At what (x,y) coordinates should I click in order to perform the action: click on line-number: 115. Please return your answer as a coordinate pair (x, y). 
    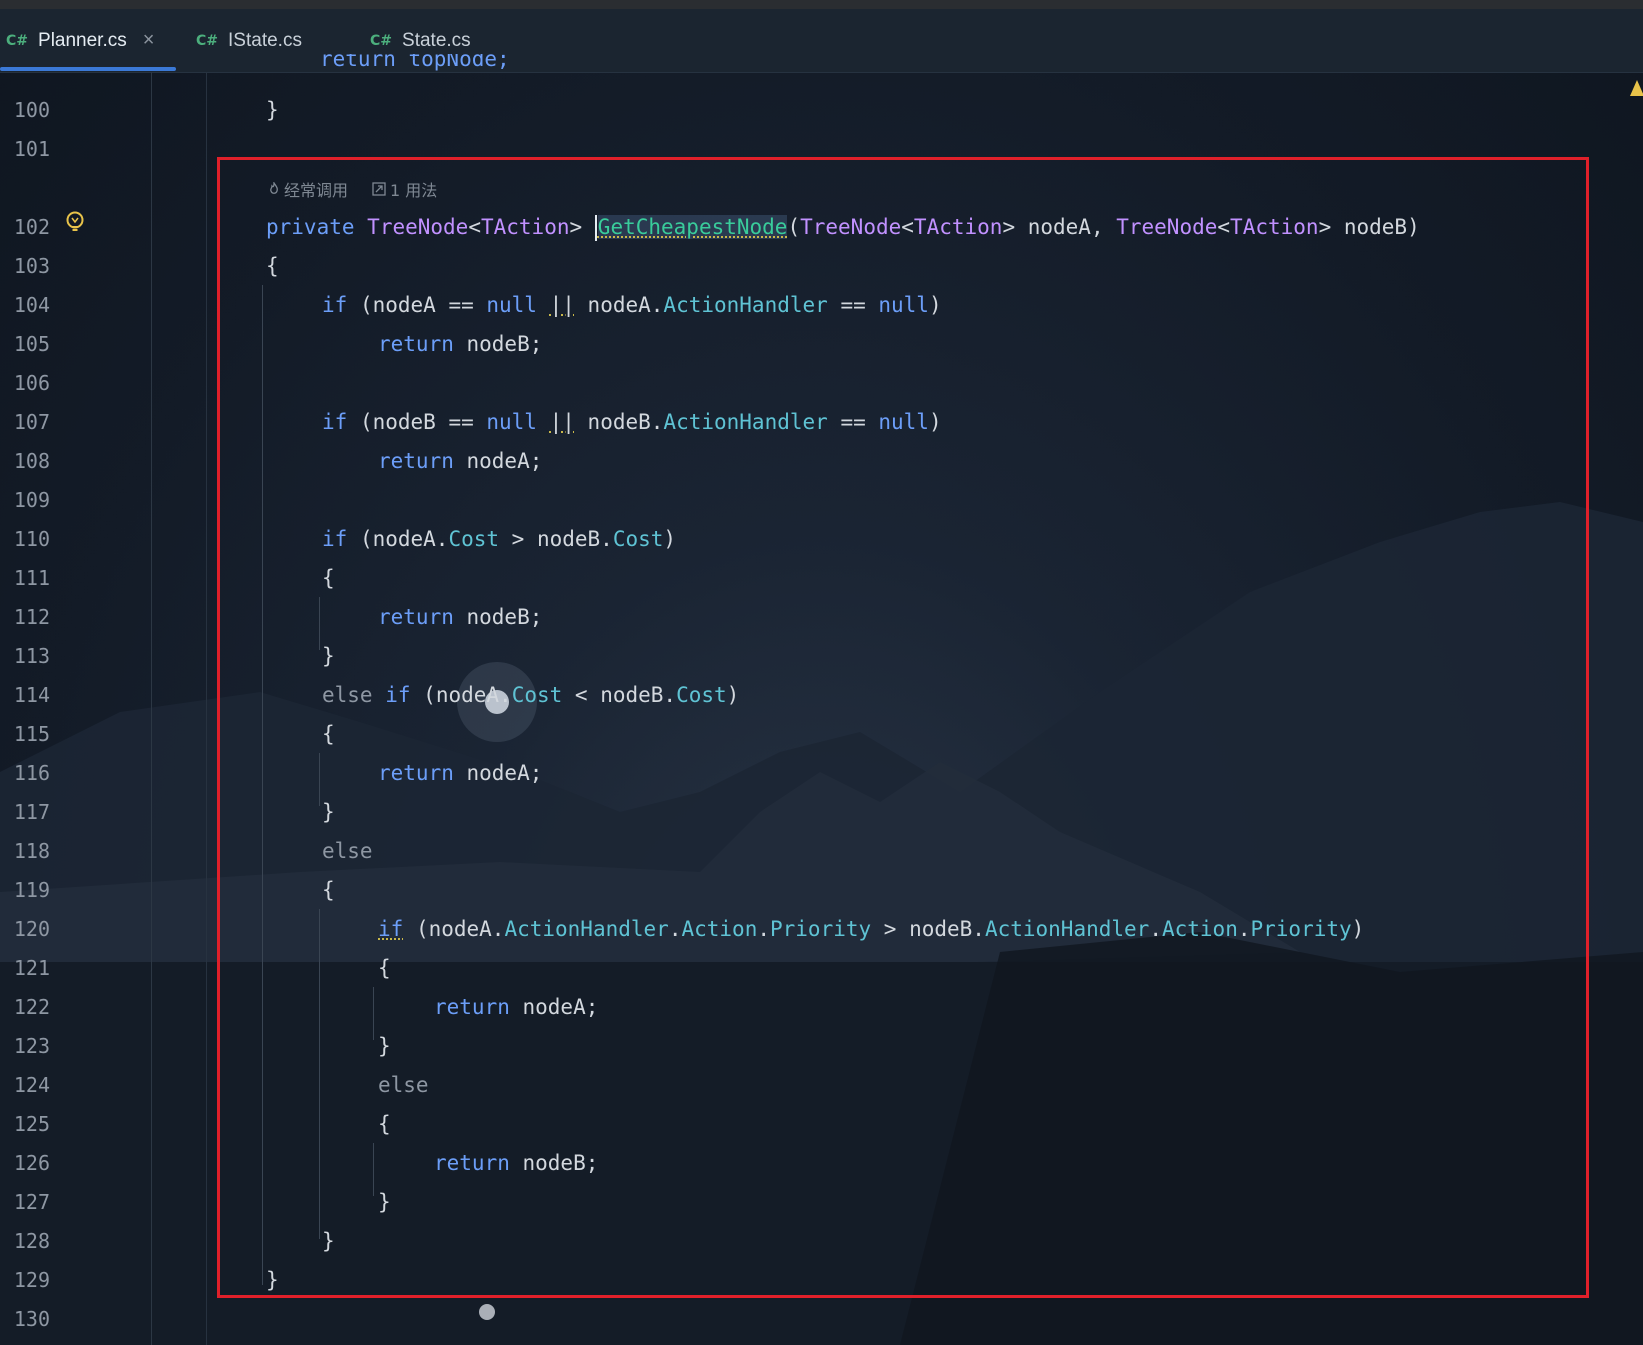
    Looking at the image, I should click on (31, 734).